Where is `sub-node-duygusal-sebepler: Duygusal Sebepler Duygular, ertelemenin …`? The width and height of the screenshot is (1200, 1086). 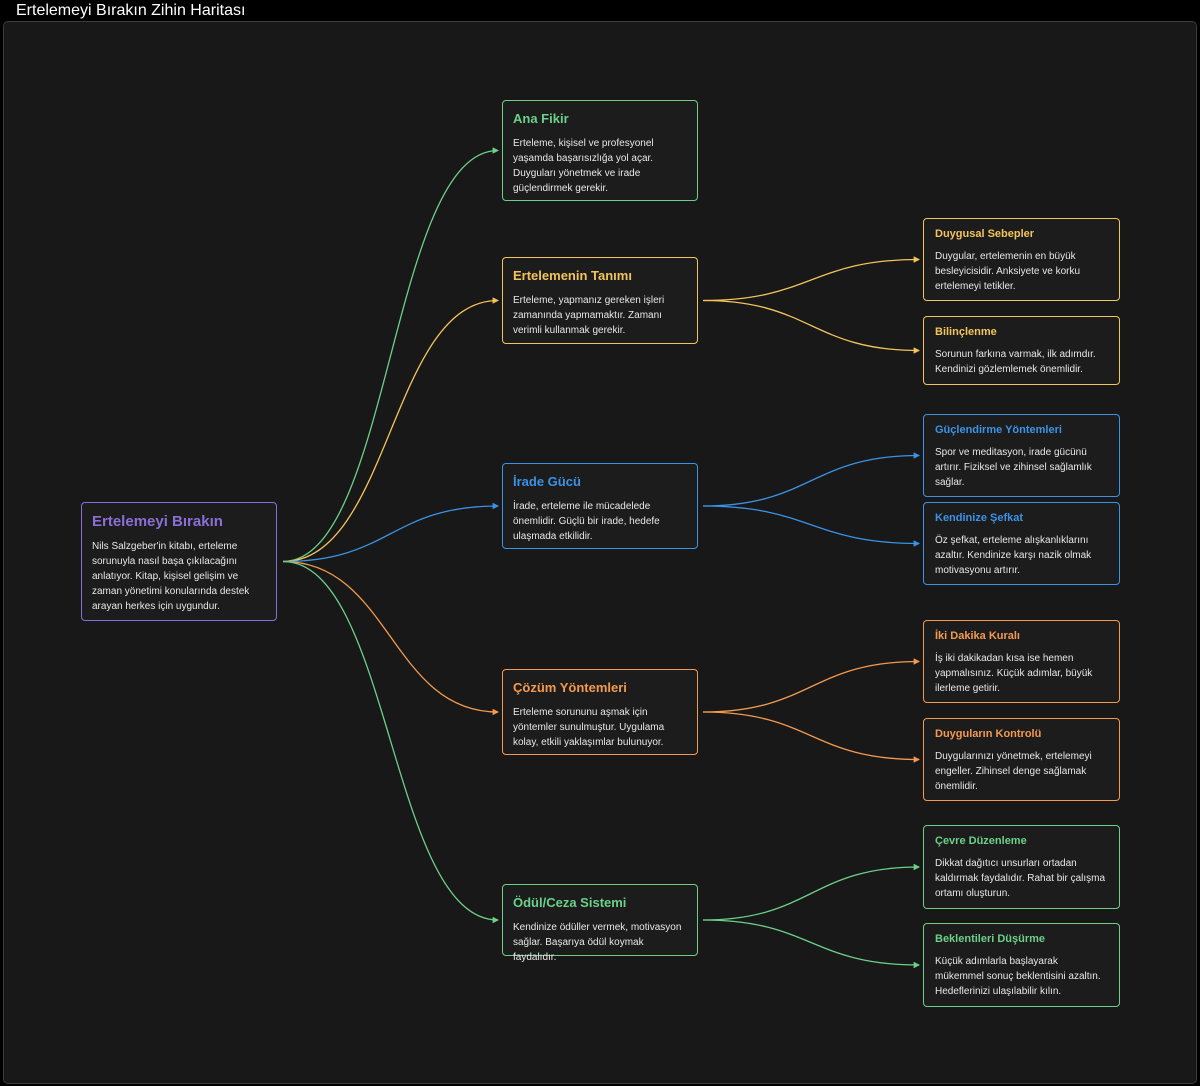
sub-node-duygusal-sebepler: Duygusal Sebepler Duygular, ertelemenin … is located at coordinates (1021, 259).